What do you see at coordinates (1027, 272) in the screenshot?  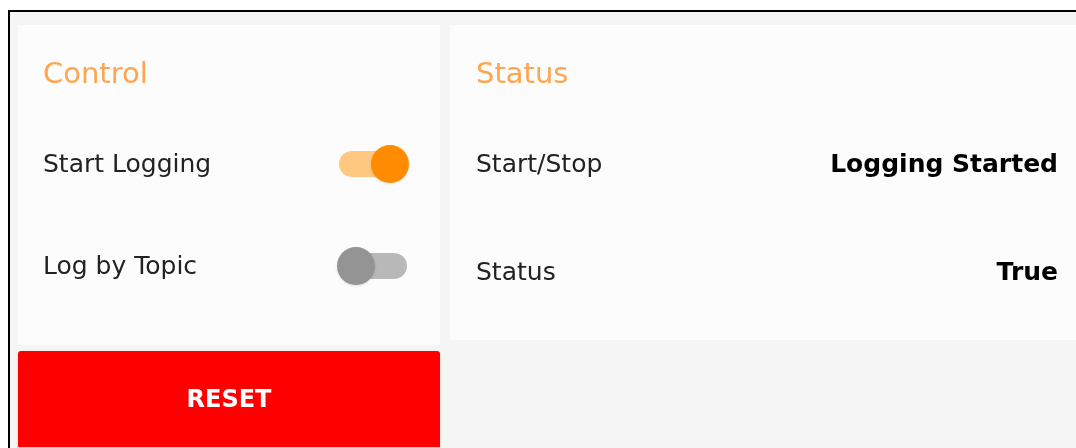 I see `status-value: True` at bounding box center [1027, 272].